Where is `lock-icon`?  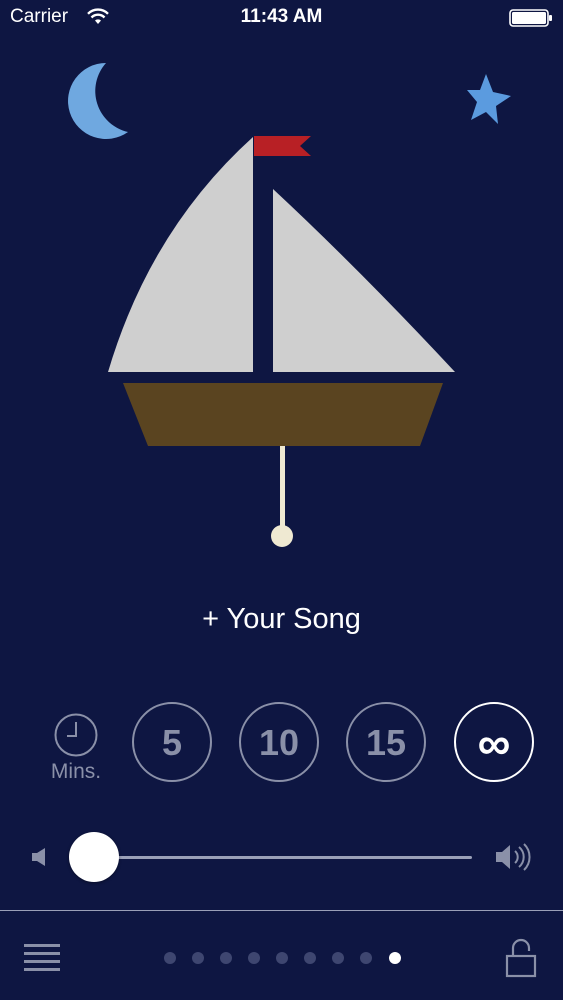 lock-icon is located at coordinates (521, 958).